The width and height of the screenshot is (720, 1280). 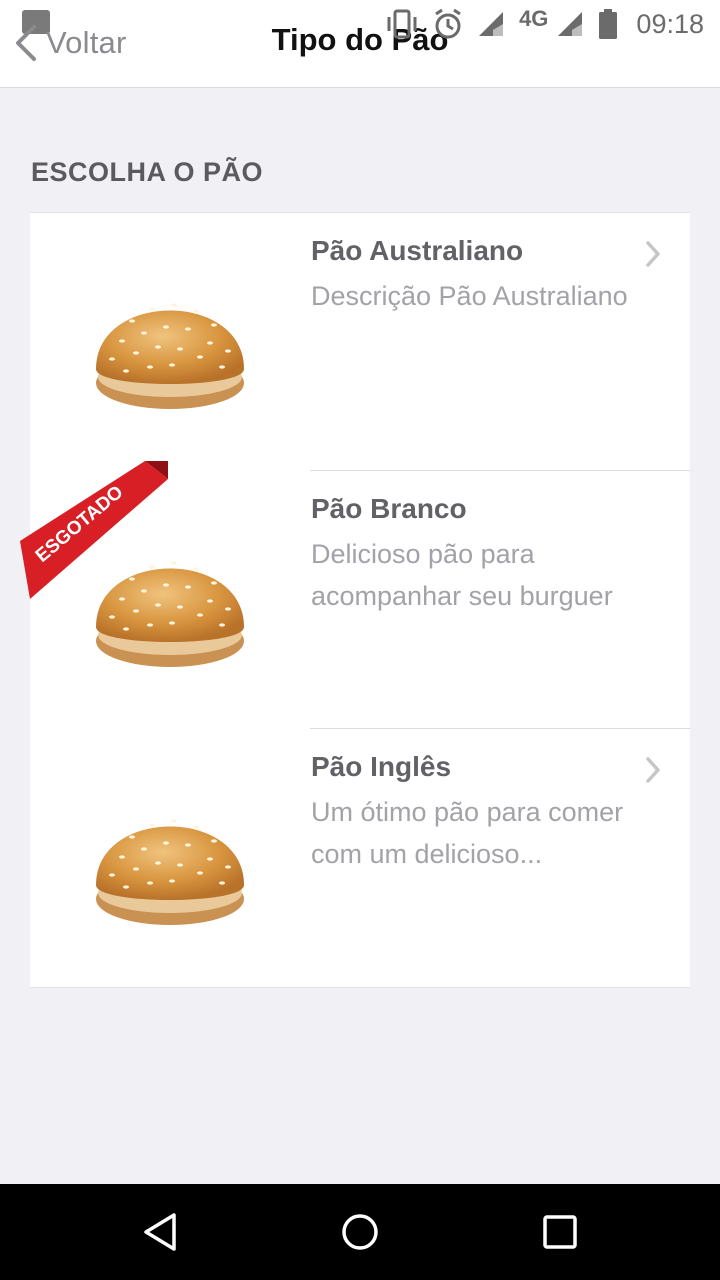 What do you see at coordinates (608, 24) in the screenshot?
I see `battery-icon` at bounding box center [608, 24].